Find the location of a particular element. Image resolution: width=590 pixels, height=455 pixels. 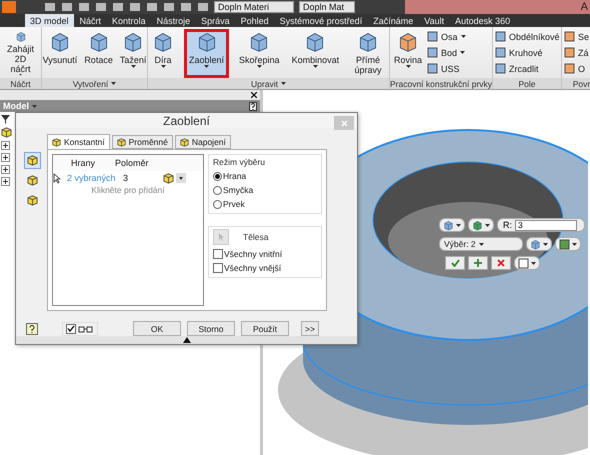

cancel-button is located at coordinates (501, 263).